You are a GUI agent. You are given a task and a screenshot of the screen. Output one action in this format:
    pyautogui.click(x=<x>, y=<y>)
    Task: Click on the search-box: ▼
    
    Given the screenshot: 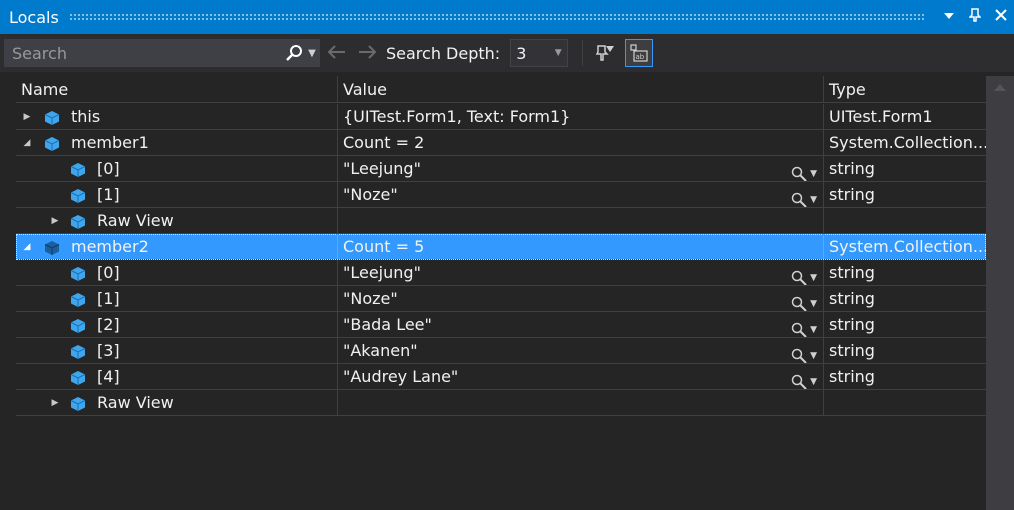 What is the action you would take?
    pyautogui.click(x=162, y=53)
    